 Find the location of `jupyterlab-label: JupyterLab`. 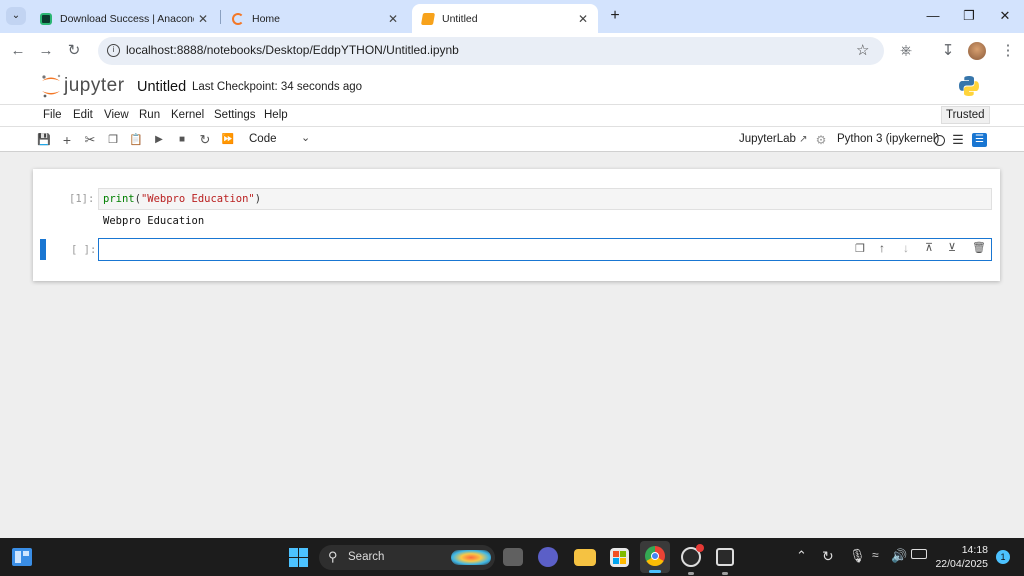

jupyterlab-label: JupyterLab is located at coordinates (767, 139).